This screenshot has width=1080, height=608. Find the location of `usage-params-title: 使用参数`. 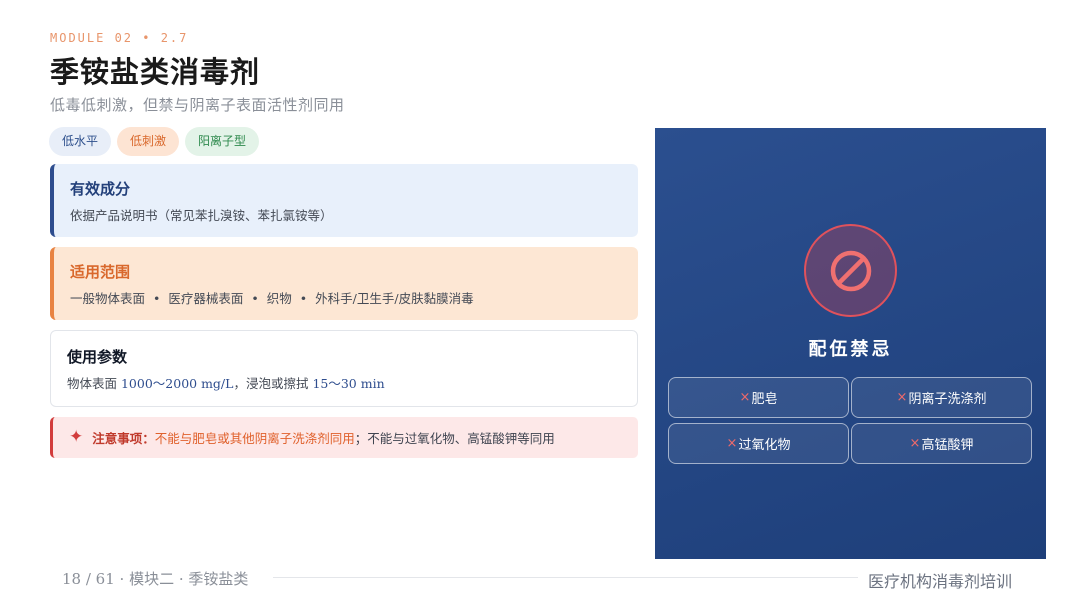

usage-params-title: 使用参数 is located at coordinates (97, 357).